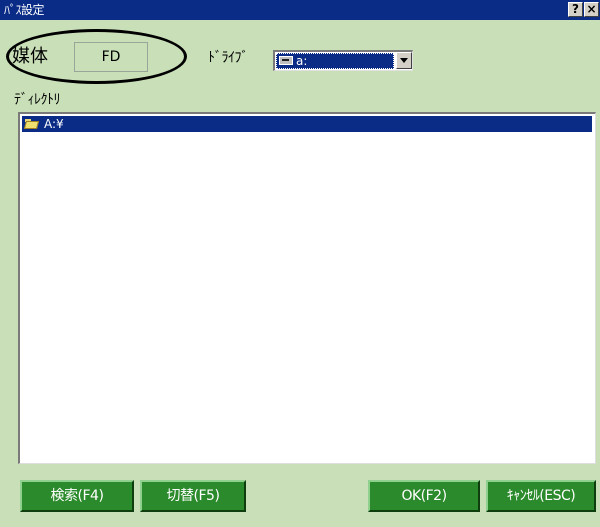 The image size is (600, 527). What do you see at coordinates (591, 9) in the screenshot?
I see `close-button: ×` at bounding box center [591, 9].